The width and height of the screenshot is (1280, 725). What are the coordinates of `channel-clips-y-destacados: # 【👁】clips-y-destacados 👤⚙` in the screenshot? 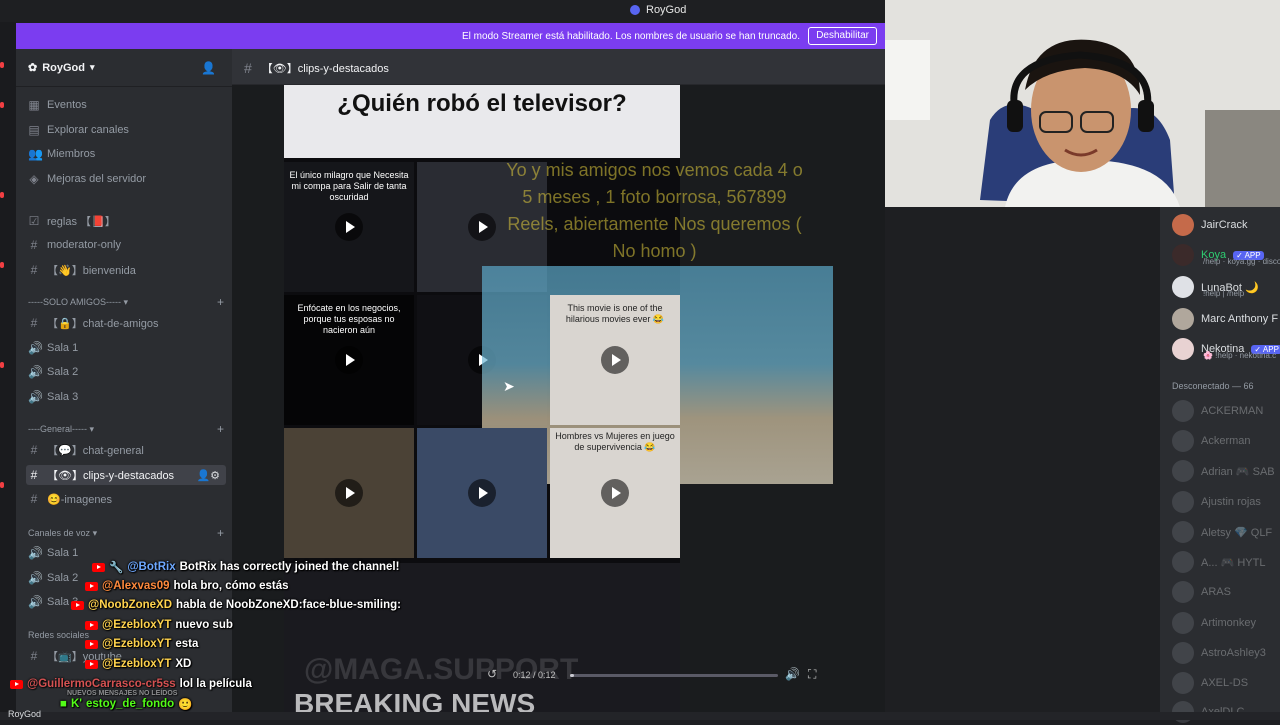 It's located at (126, 475).